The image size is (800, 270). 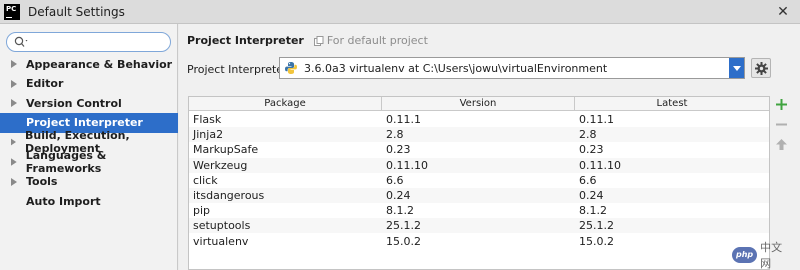 What do you see at coordinates (593, 211) in the screenshot?
I see `latest-cell: 8.1.2` at bounding box center [593, 211].